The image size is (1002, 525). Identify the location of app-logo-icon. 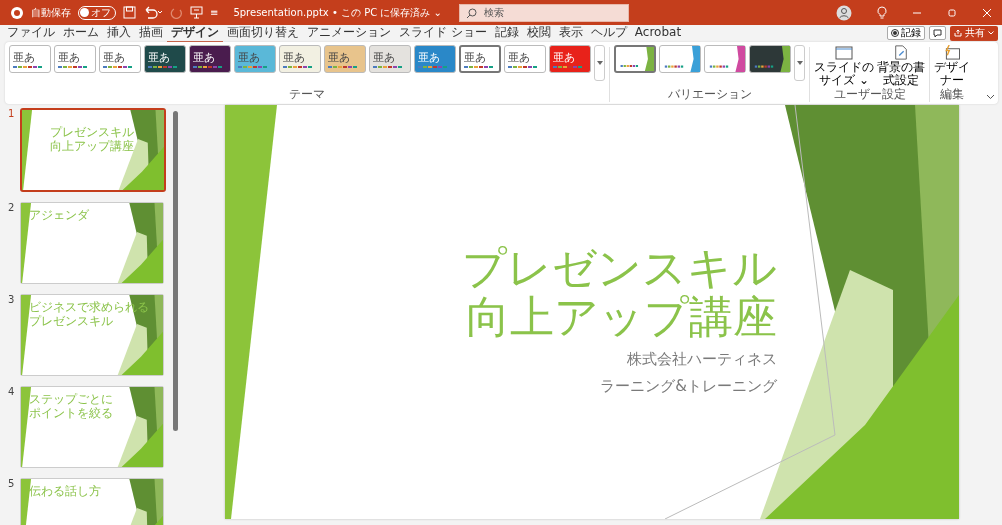
(17, 12).